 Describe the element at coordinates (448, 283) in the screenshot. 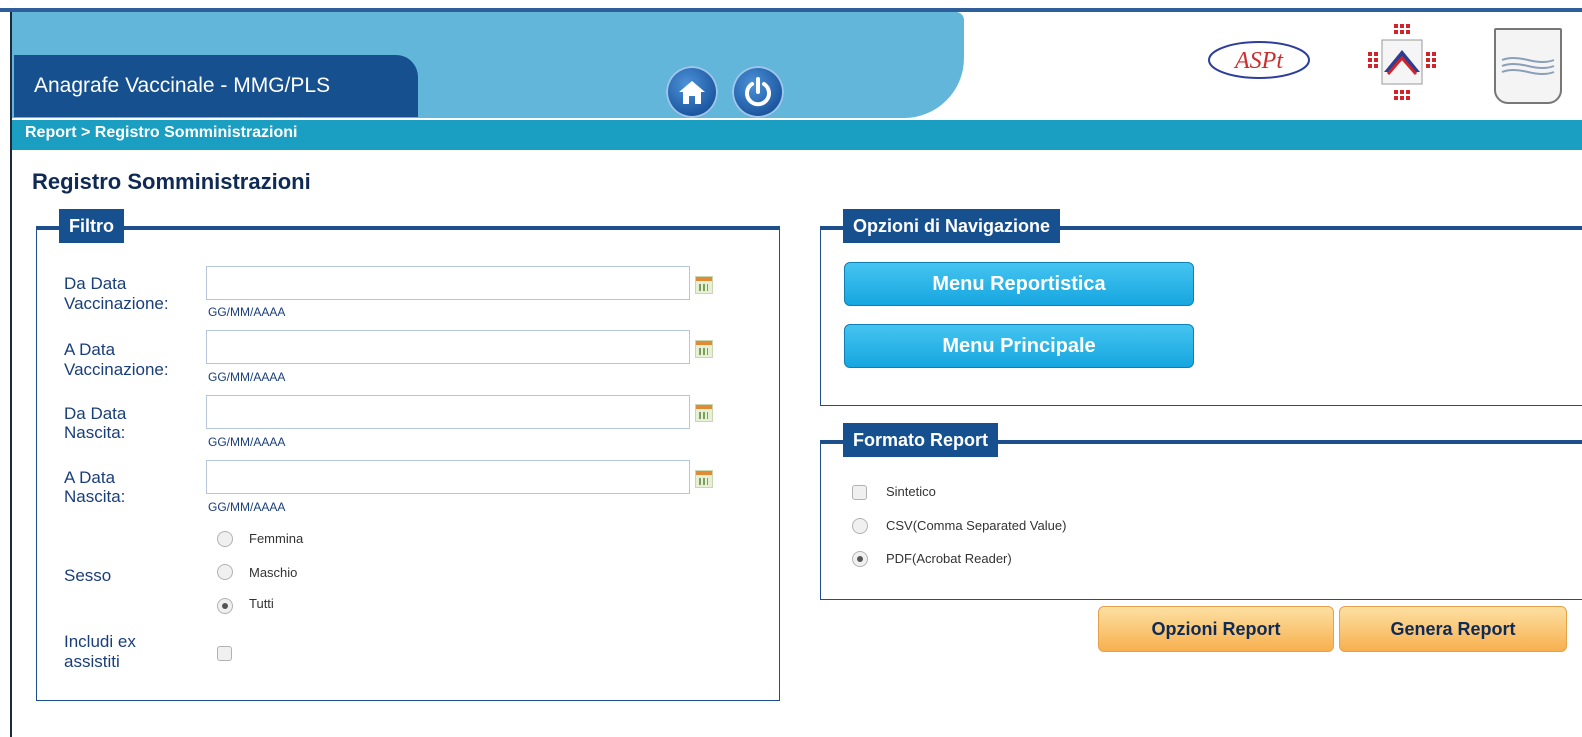

I see `from-vaccination-date-input` at that location.